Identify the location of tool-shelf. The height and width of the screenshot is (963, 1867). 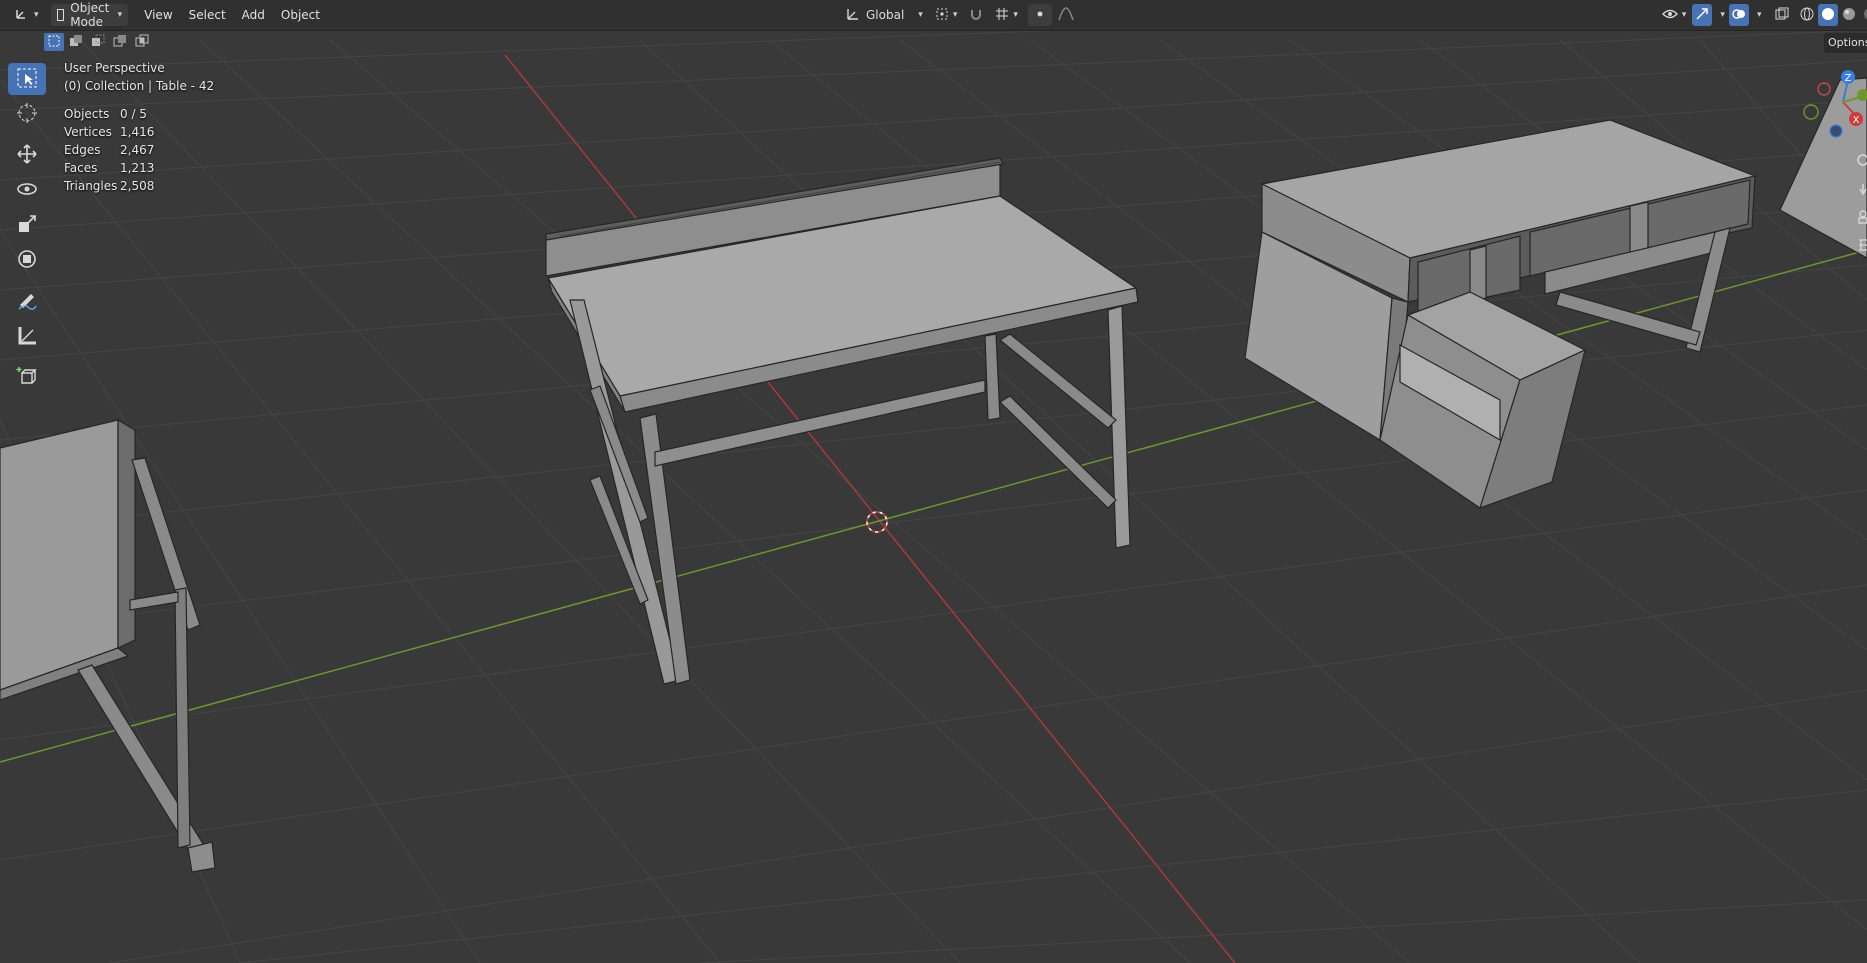
(27, 229).